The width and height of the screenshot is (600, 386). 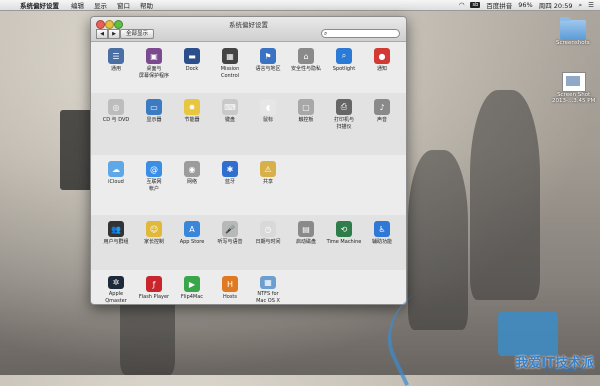 I want to click on flash-player-icon: ƒ, so click(x=154, y=284).